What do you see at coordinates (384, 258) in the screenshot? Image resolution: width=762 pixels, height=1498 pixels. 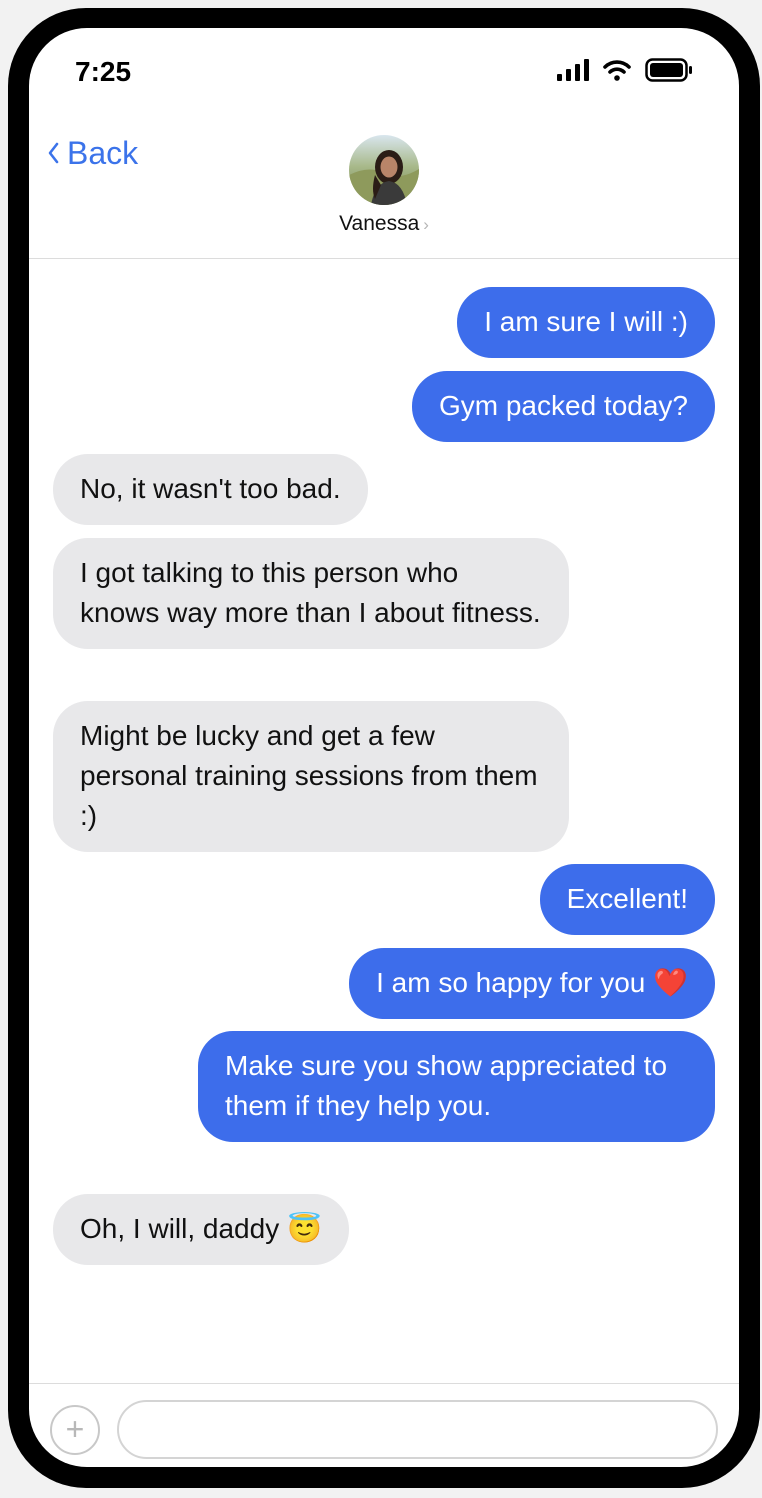 I see `header-divider` at bounding box center [384, 258].